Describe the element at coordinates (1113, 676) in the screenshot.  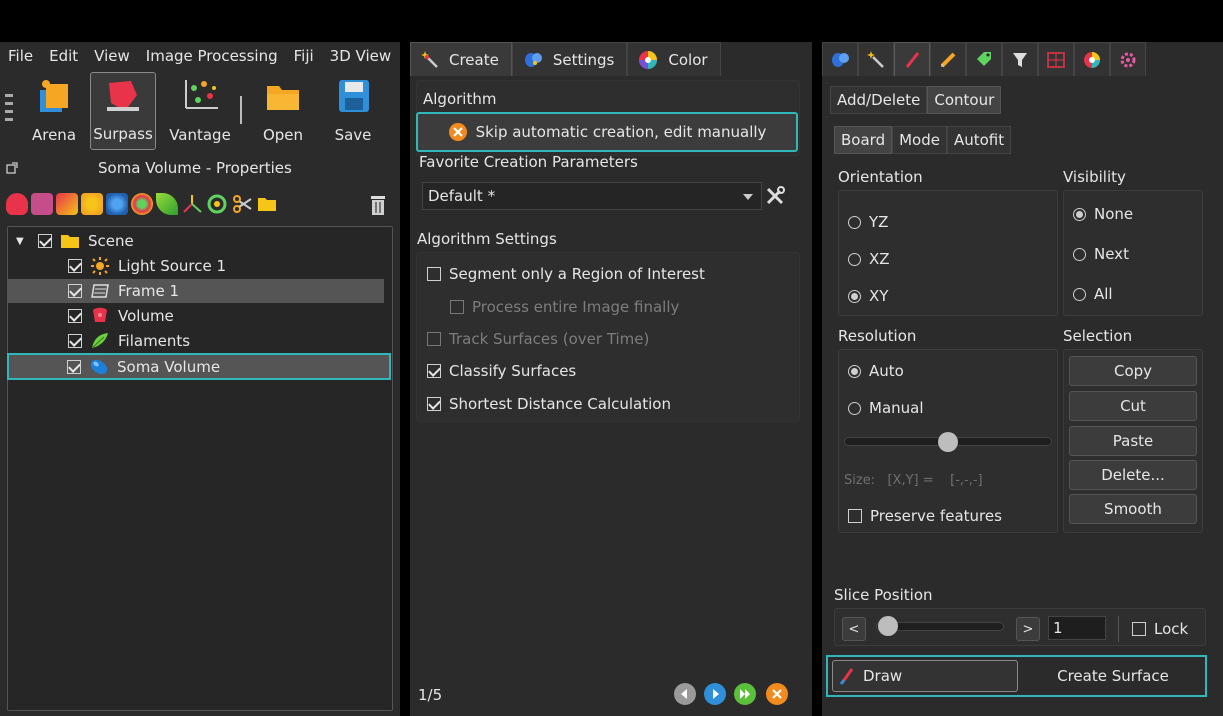
I see `create-surface-button: Create Surface` at that location.